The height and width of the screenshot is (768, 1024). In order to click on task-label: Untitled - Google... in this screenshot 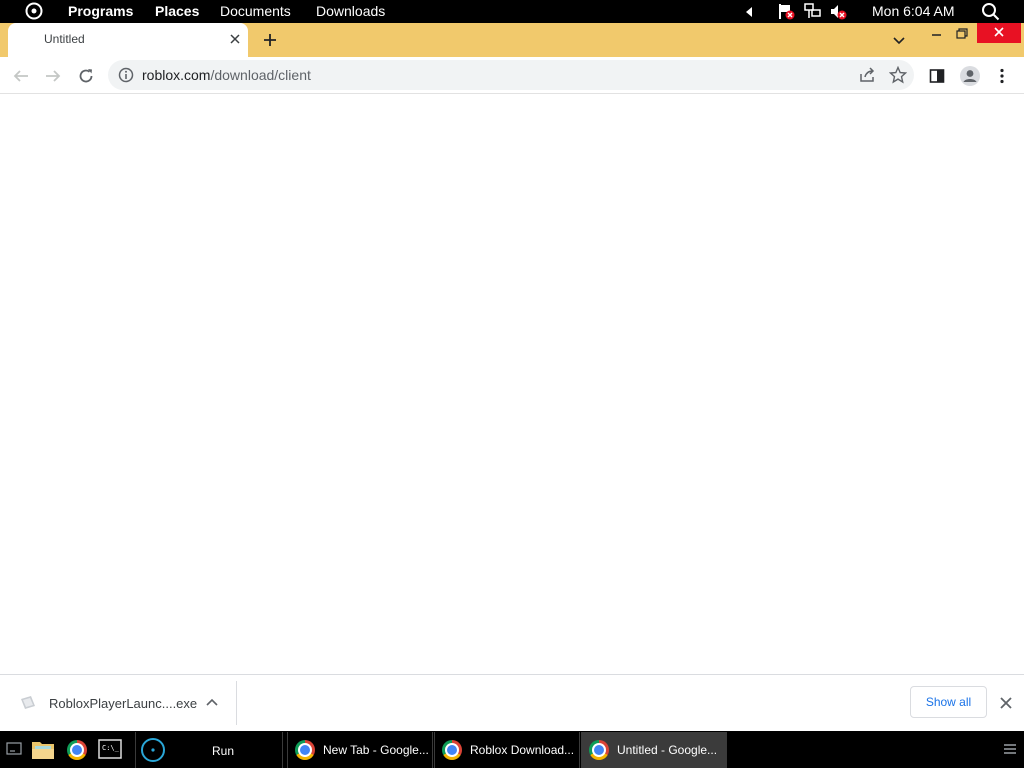, I will do `click(667, 750)`.